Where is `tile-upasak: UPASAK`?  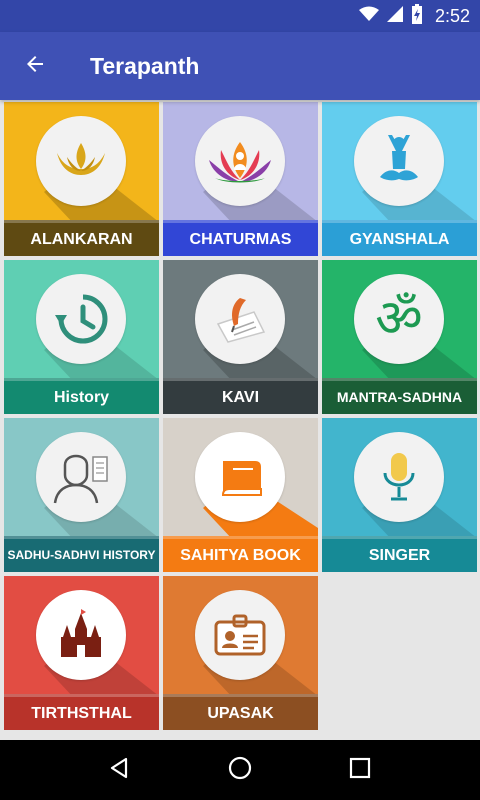 tile-upasak: UPASAK is located at coordinates (240, 653).